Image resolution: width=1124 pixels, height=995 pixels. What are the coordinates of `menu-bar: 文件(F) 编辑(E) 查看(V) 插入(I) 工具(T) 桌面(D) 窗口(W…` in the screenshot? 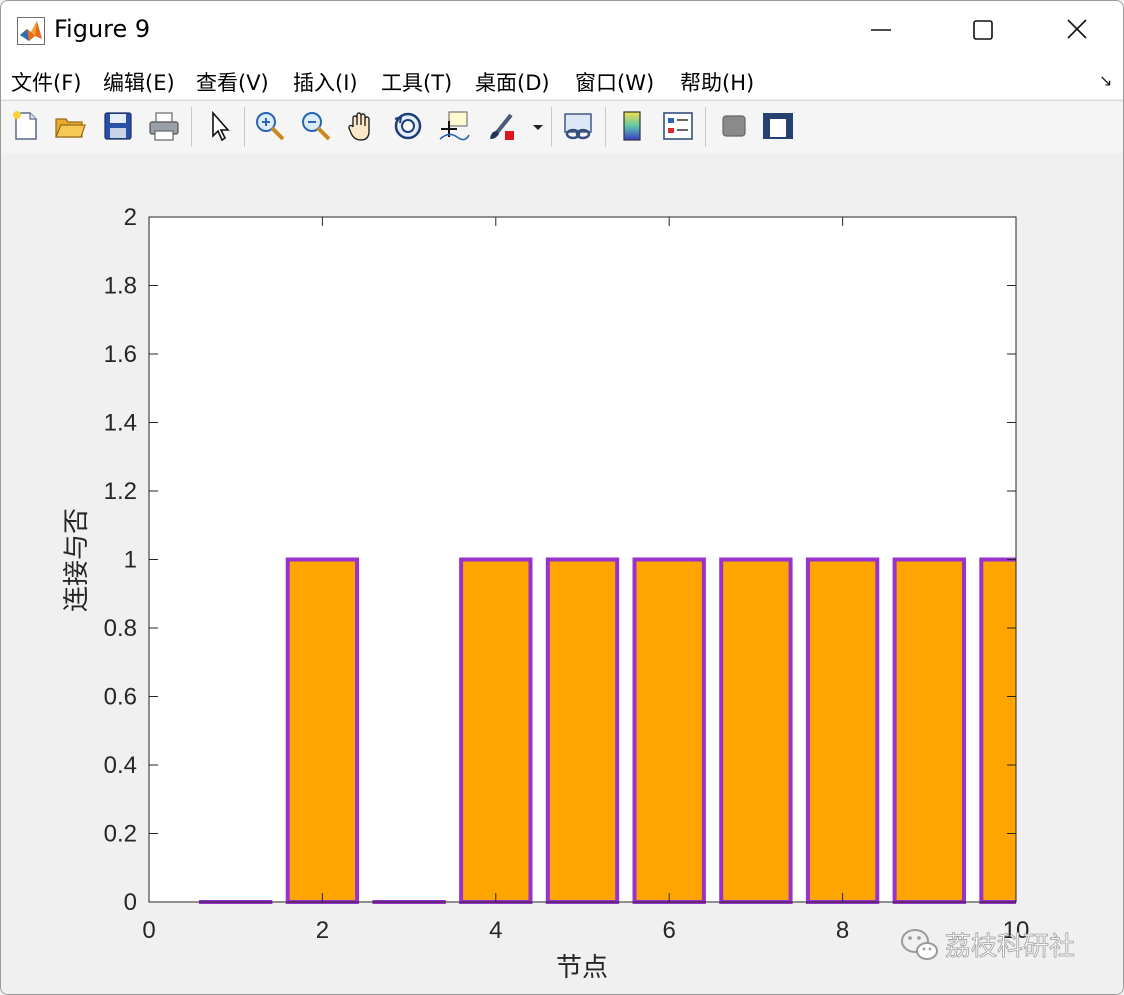 It's located at (562, 79).